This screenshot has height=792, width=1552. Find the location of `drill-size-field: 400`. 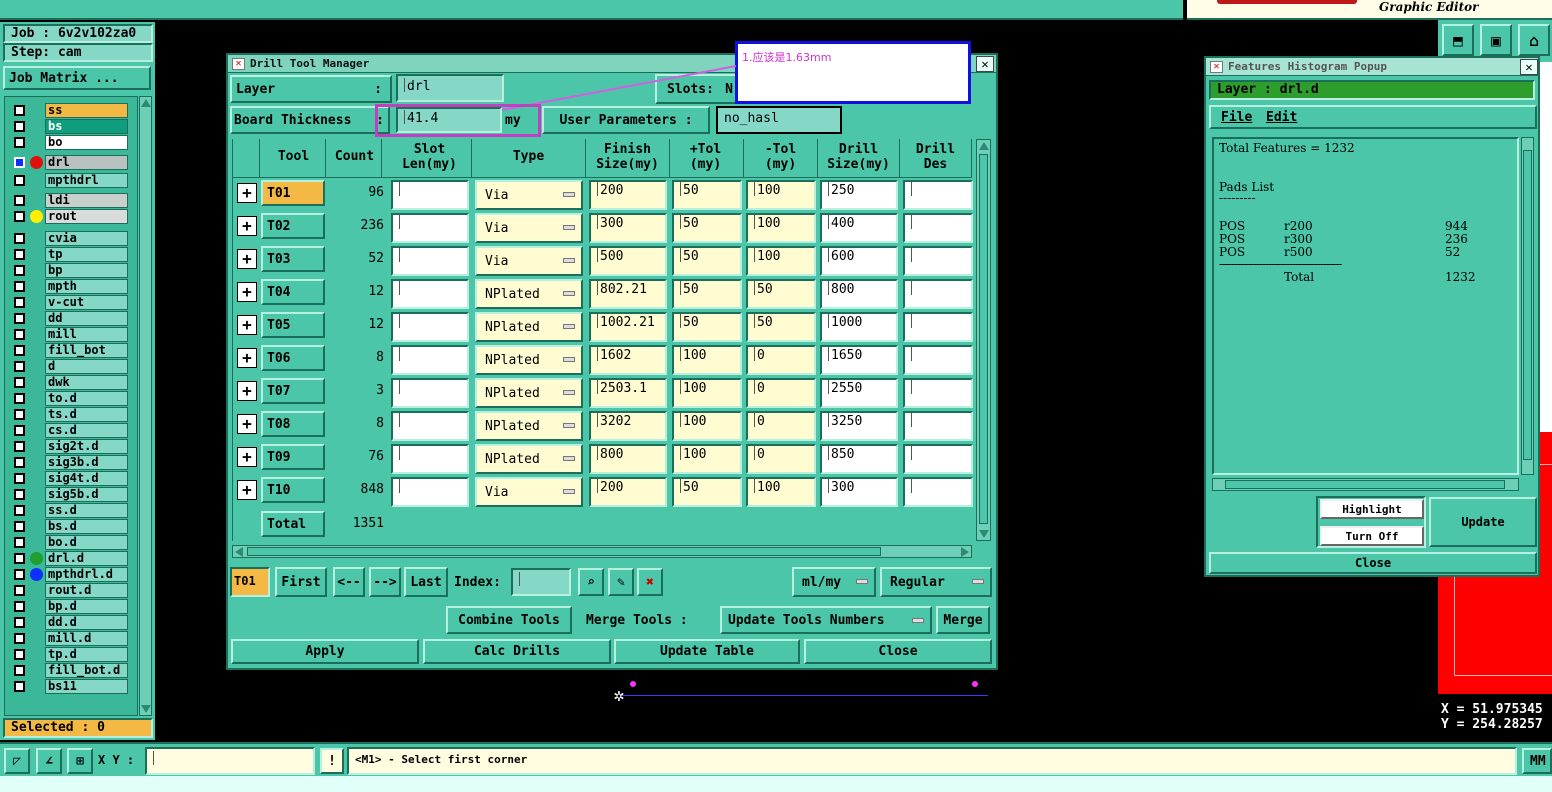

drill-size-field: 400 is located at coordinates (859, 228).